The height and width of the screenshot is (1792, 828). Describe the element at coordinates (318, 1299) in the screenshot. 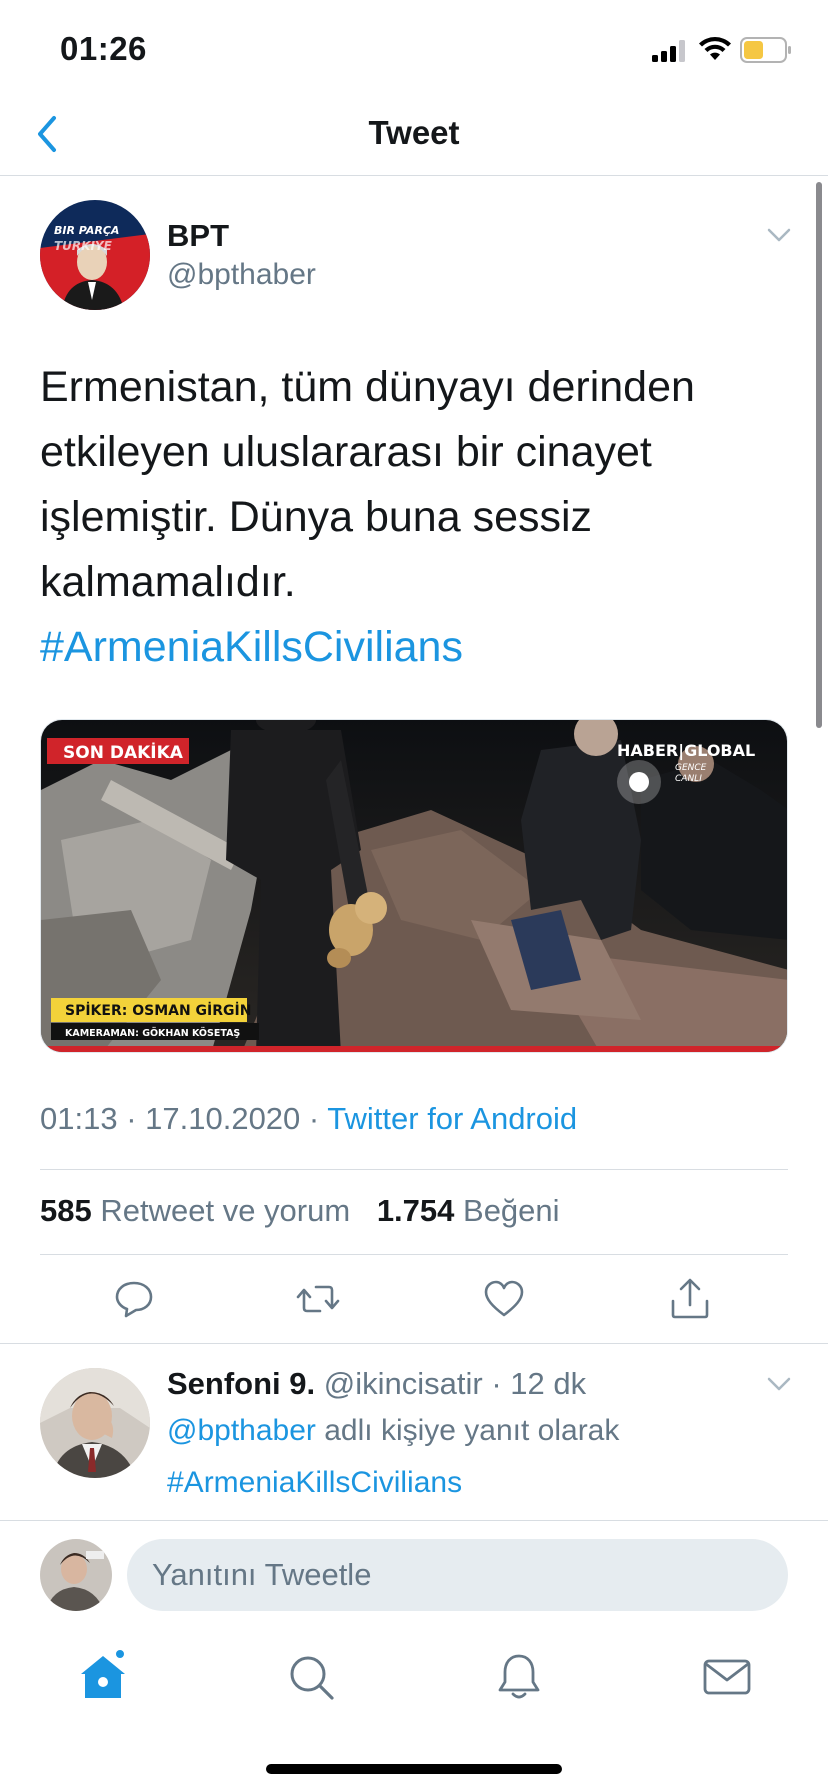

I see `retweet-icon` at that location.